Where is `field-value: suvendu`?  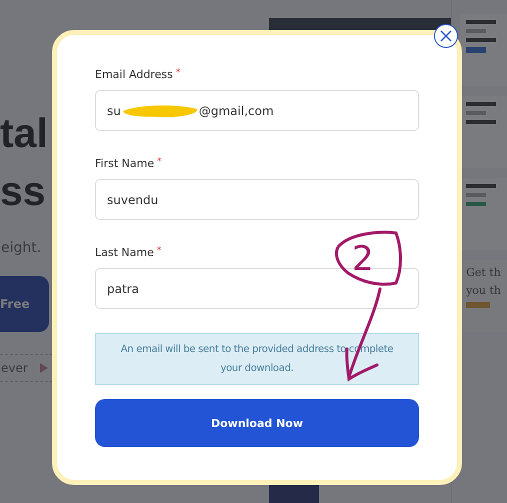 field-value: suvendu is located at coordinates (132, 199).